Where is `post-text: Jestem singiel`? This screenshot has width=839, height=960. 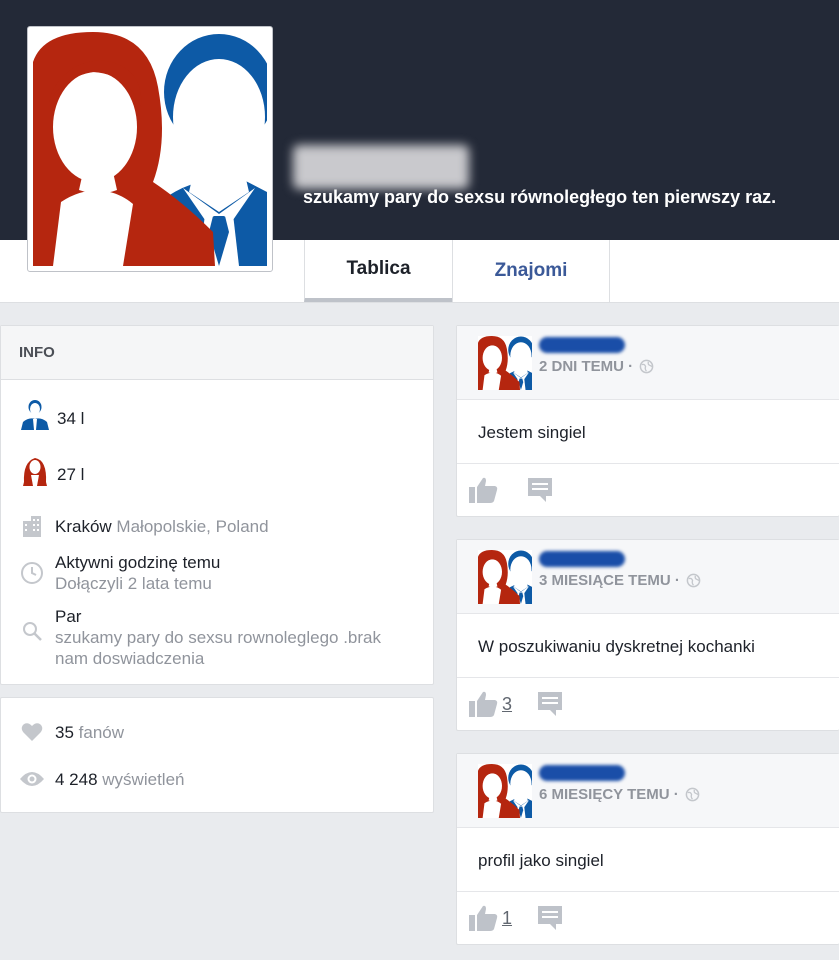 post-text: Jestem singiel is located at coordinates (648, 432).